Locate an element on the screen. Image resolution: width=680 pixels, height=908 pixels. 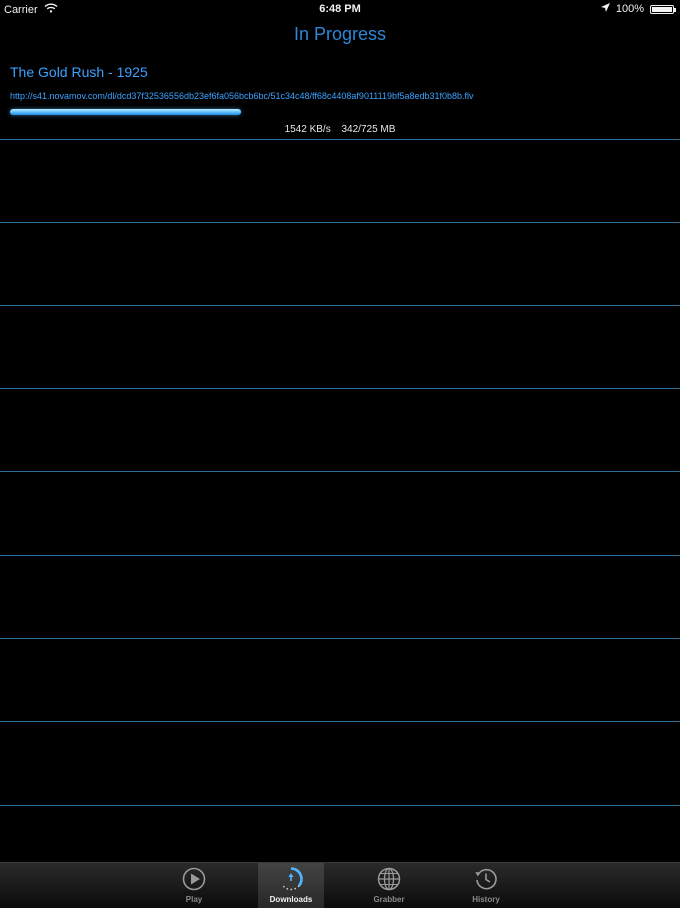
download-progress-fill is located at coordinates (125, 112).